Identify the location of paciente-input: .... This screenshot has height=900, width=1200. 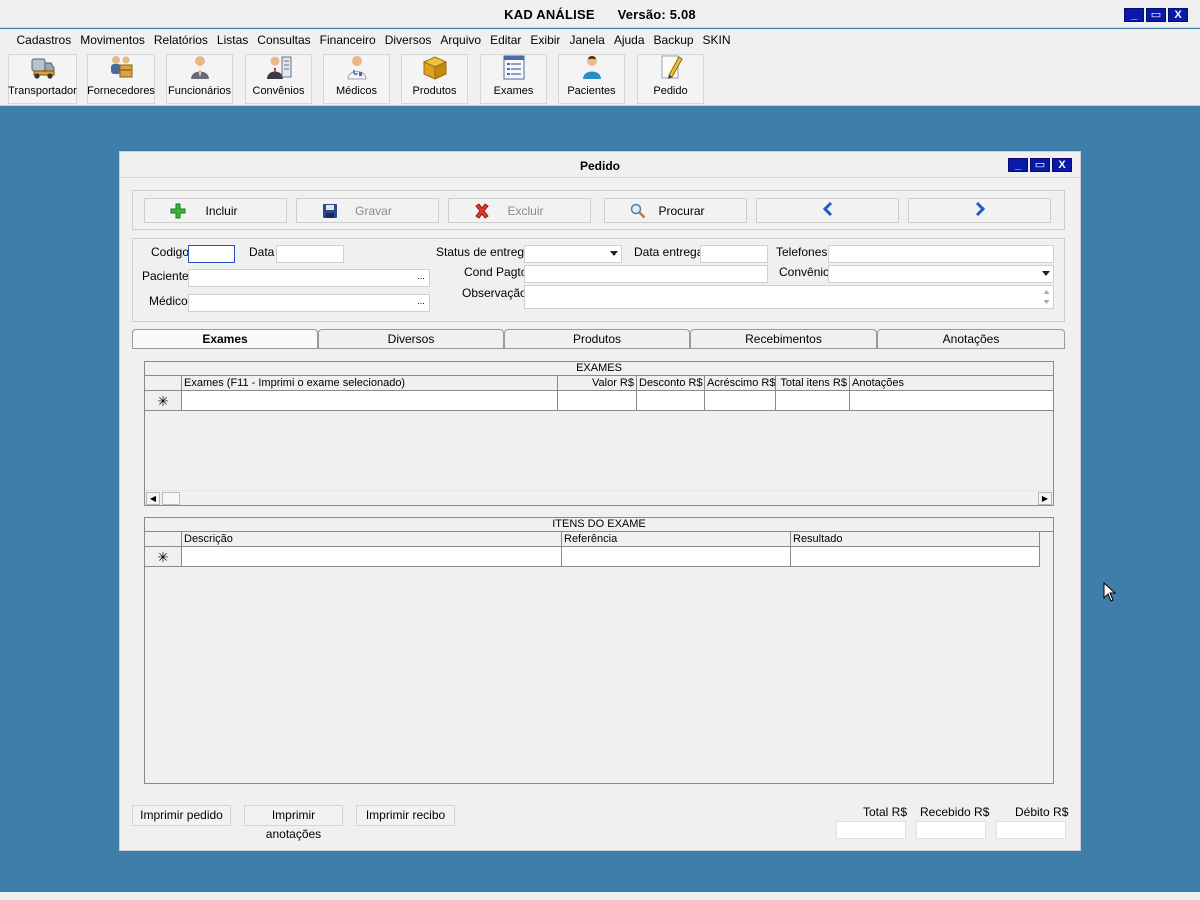
(309, 278).